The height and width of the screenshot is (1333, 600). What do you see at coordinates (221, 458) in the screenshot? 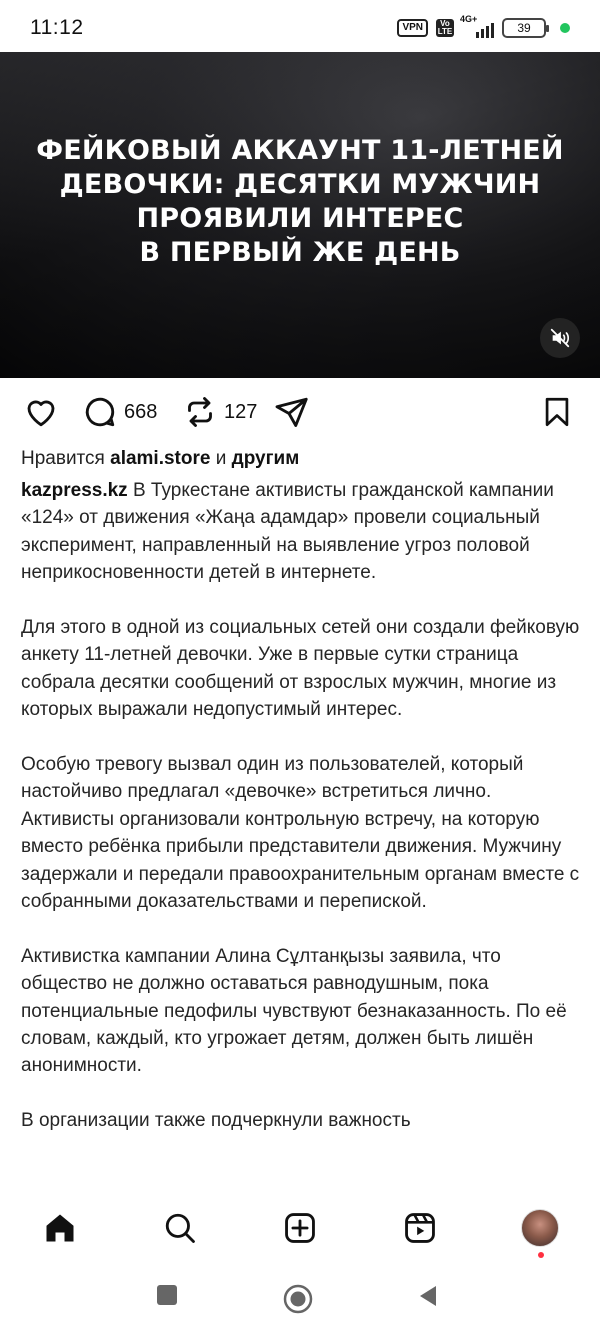
I see `likes-conj: и` at bounding box center [221, 458].